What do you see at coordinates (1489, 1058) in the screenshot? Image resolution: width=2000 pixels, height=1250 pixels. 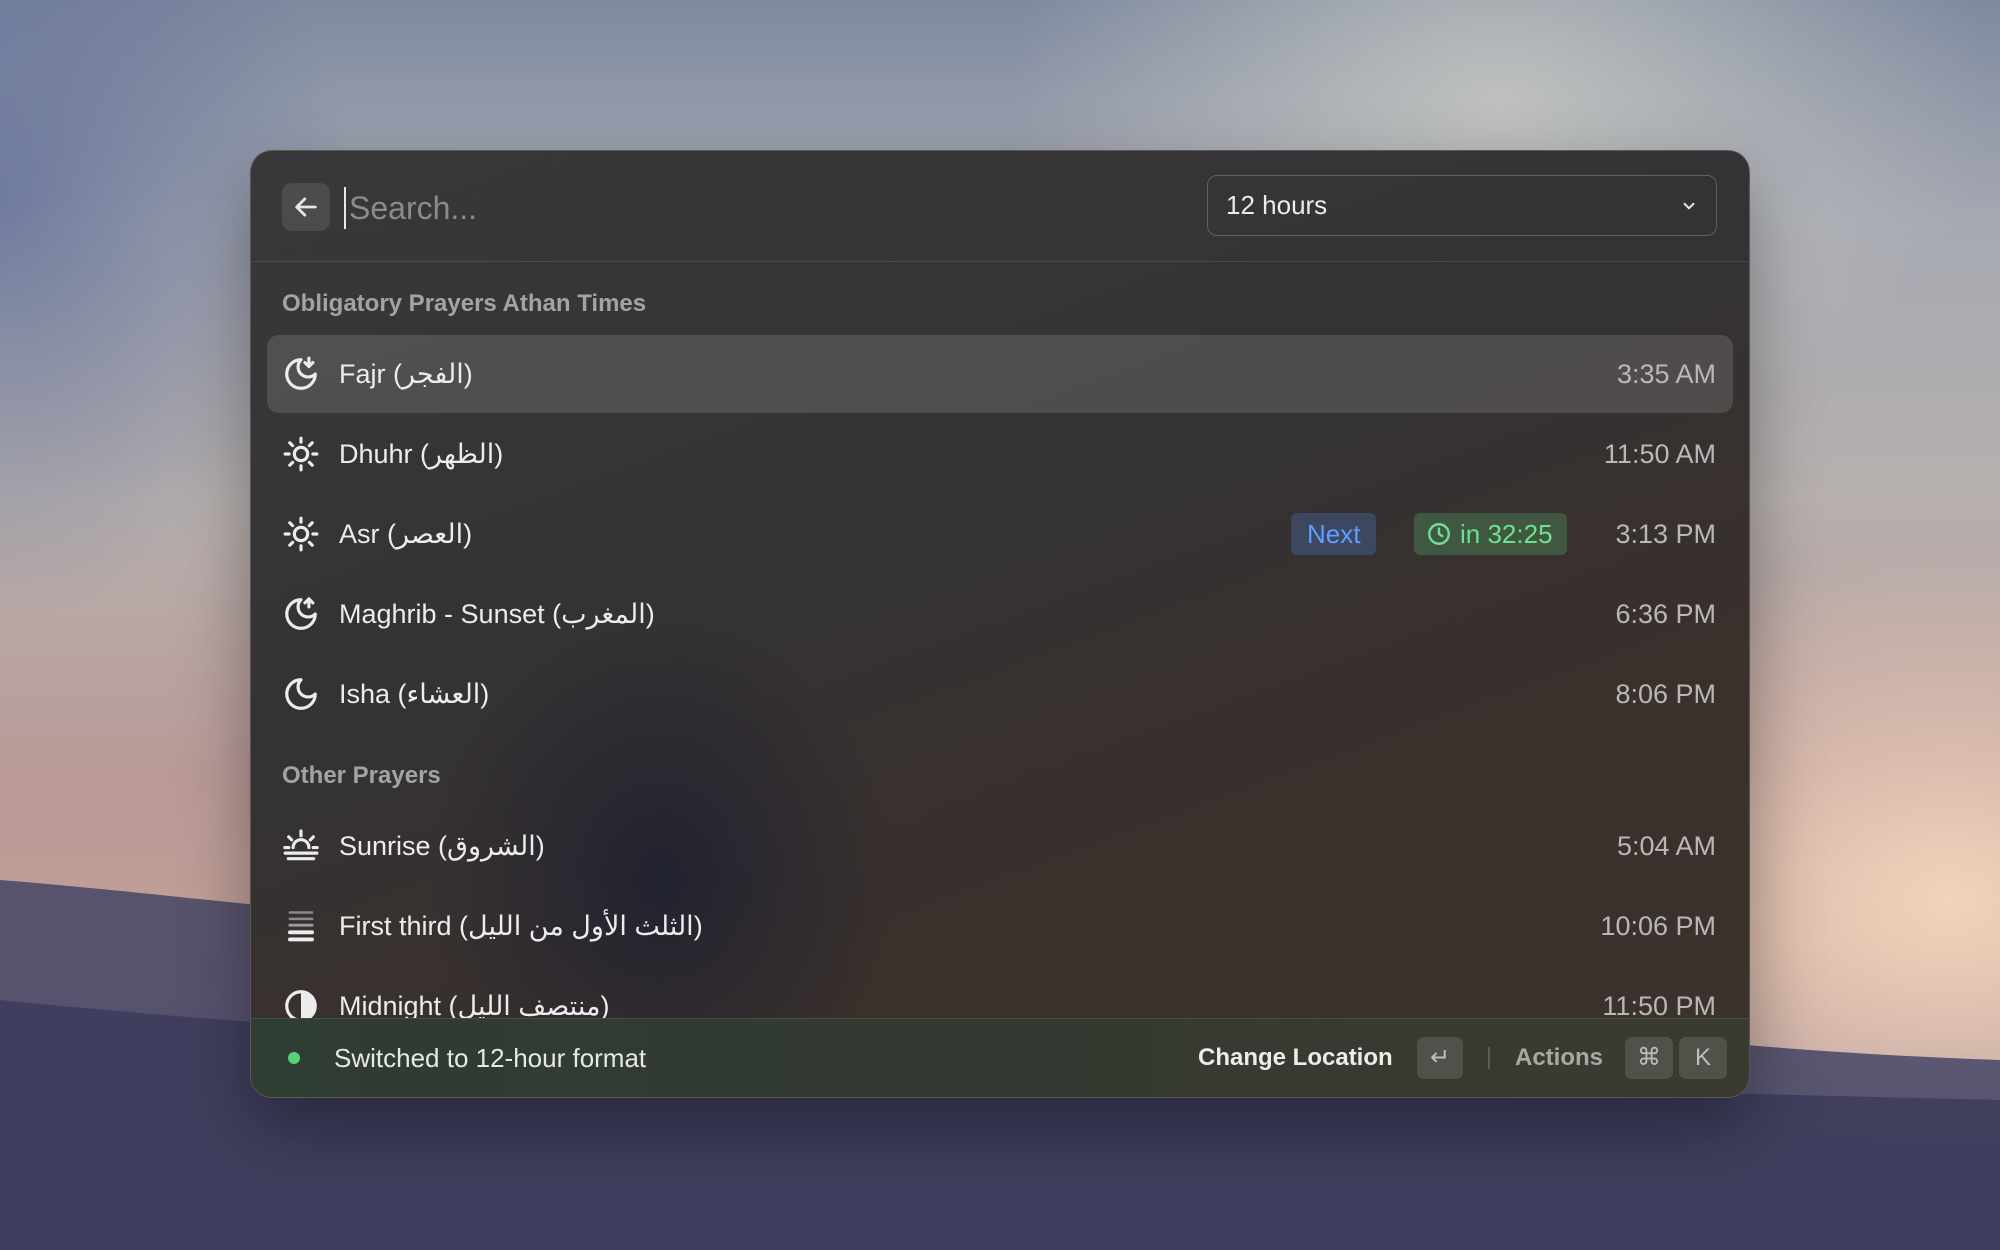 I see `divider` at bounding box center [1489, 1058].